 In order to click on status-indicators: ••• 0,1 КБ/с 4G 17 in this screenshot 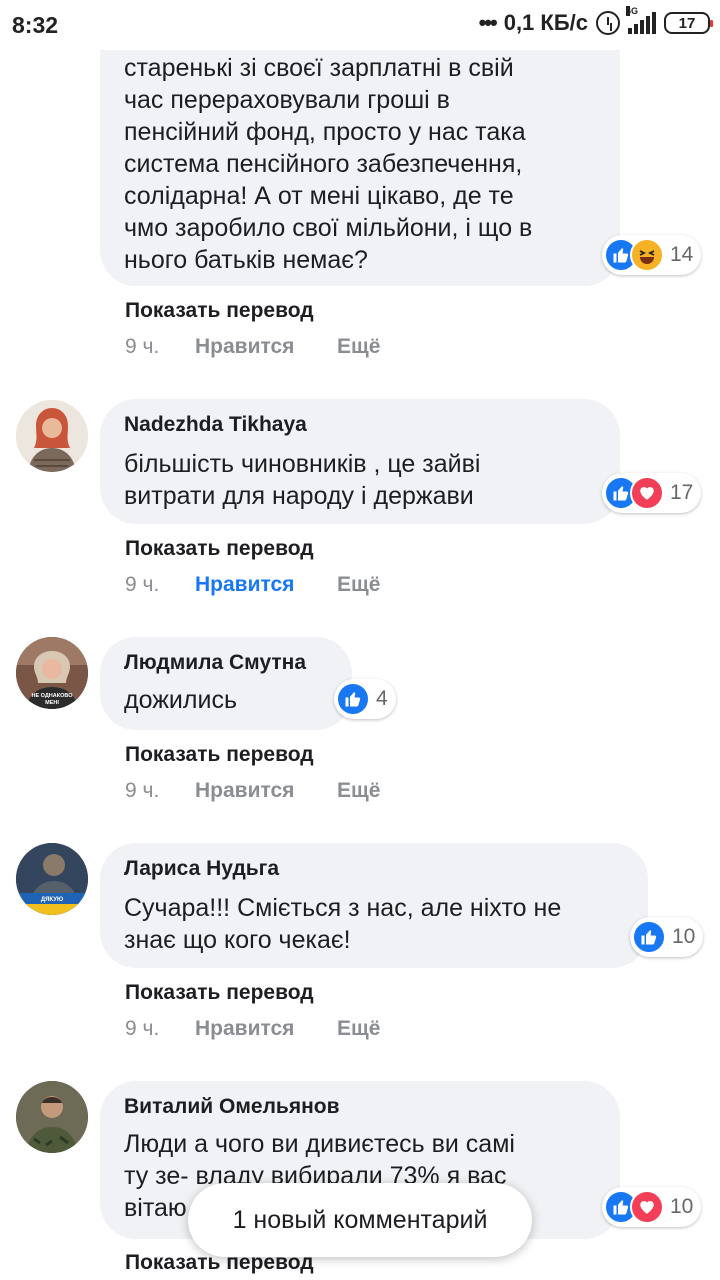, I will do `click(595, 21)`.